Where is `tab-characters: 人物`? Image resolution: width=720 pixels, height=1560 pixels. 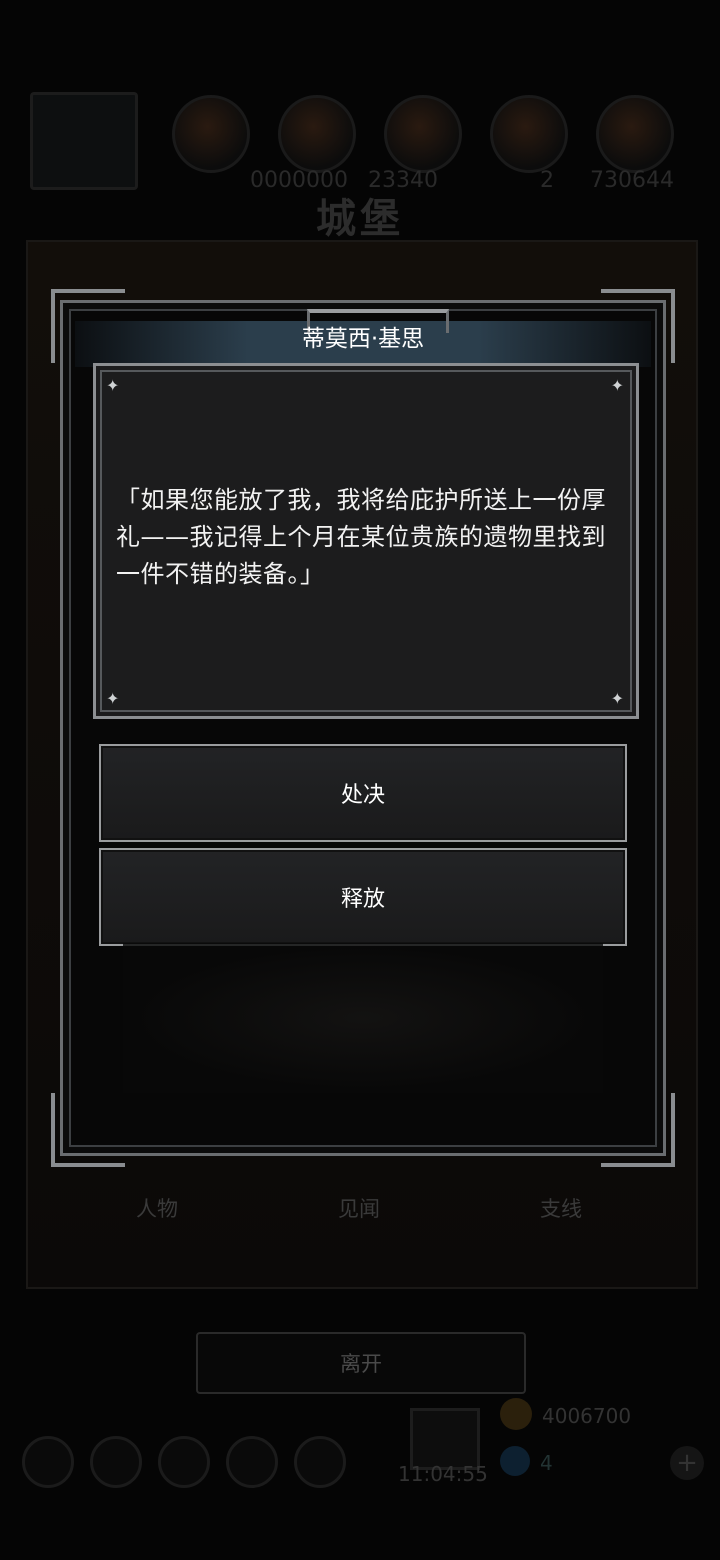 tab-characters: 人物 is located at coordinates (157, 1208).